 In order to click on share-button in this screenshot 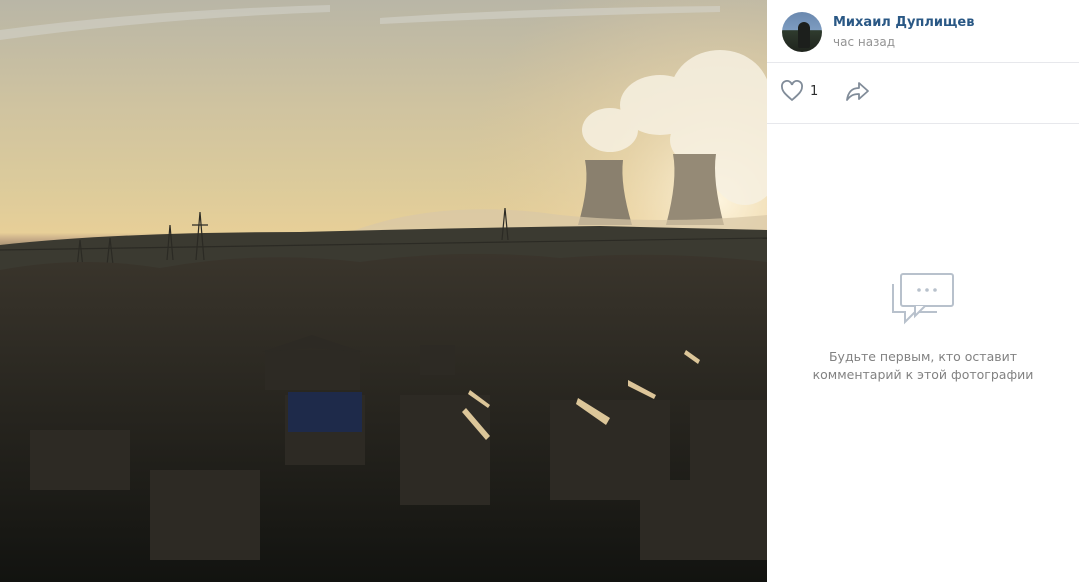, I will do `click(858, 93)`.